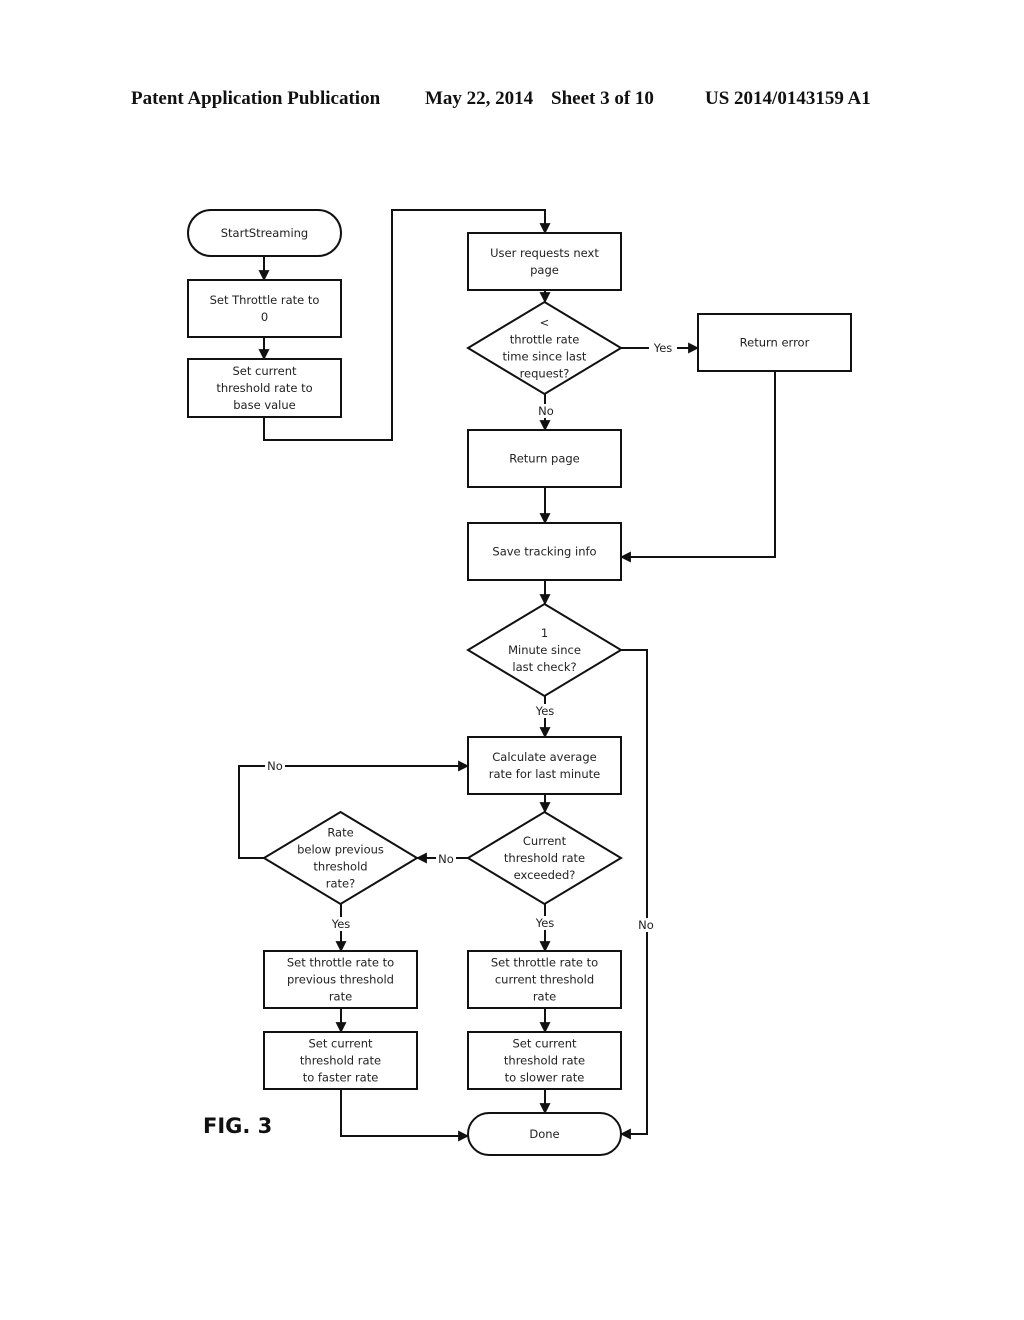 This screenshot has width=1024, height=1320. What do you see at coordinates (633, 894) in the screenshot?
I see `edge-minute-check-to-done` at bounding box center [633, 894].